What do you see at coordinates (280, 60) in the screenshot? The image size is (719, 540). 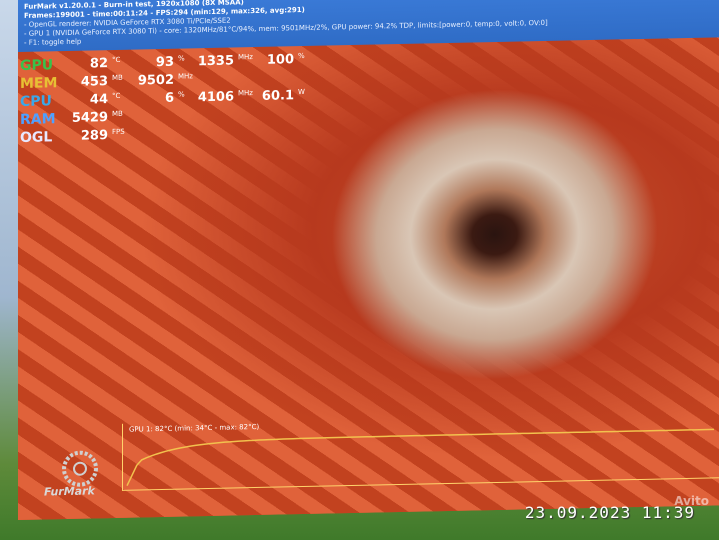 I see `stat-value: 100` at bounding box center [280, 60].